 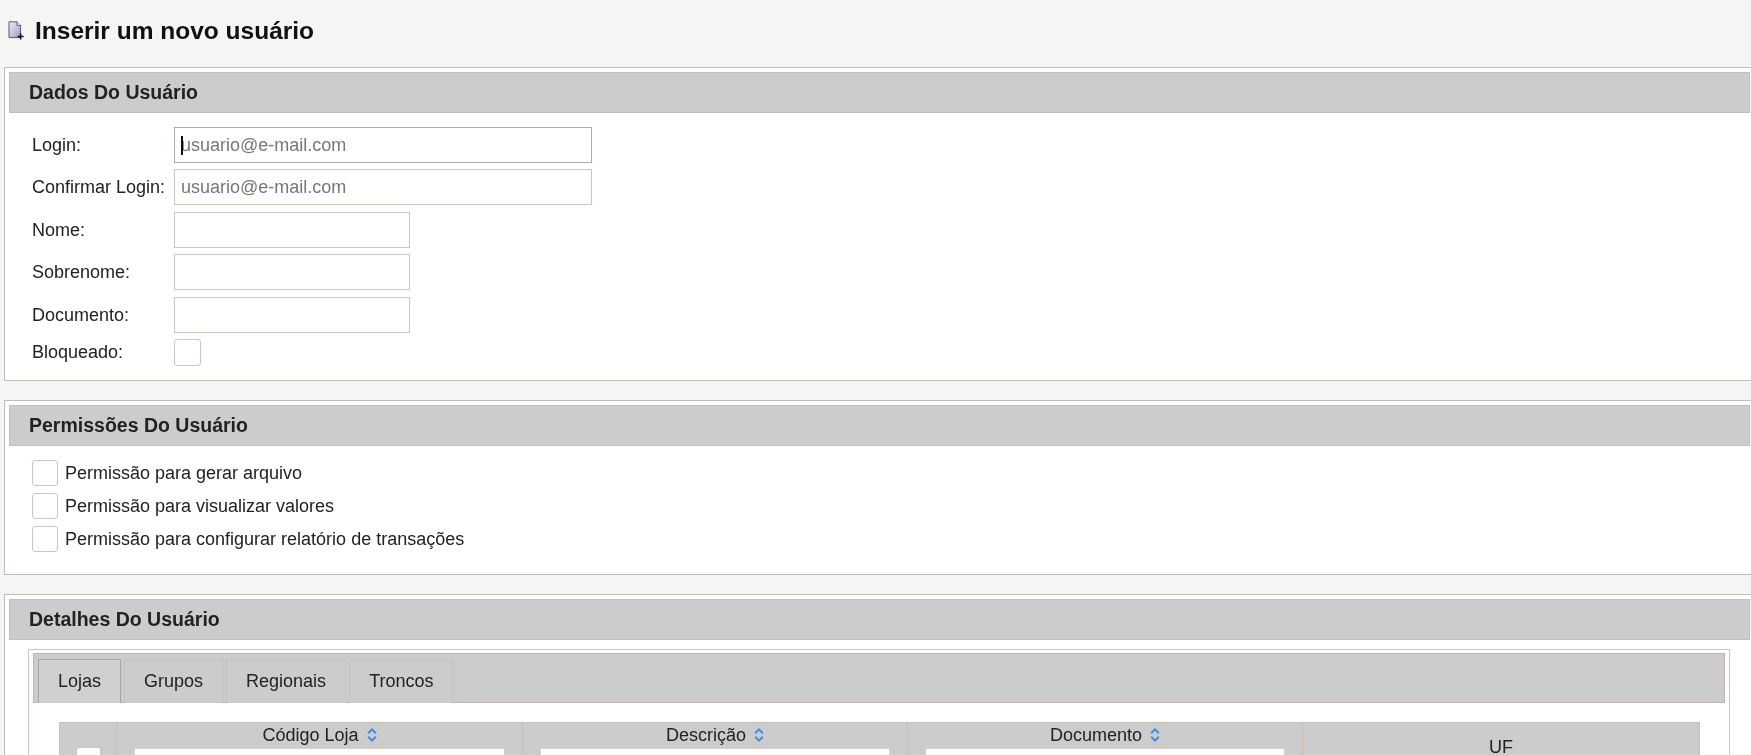 What do you see at coordinates (16, 30) in the screenshot?
I see `new-document-icon` at bounding box center [16, 30].